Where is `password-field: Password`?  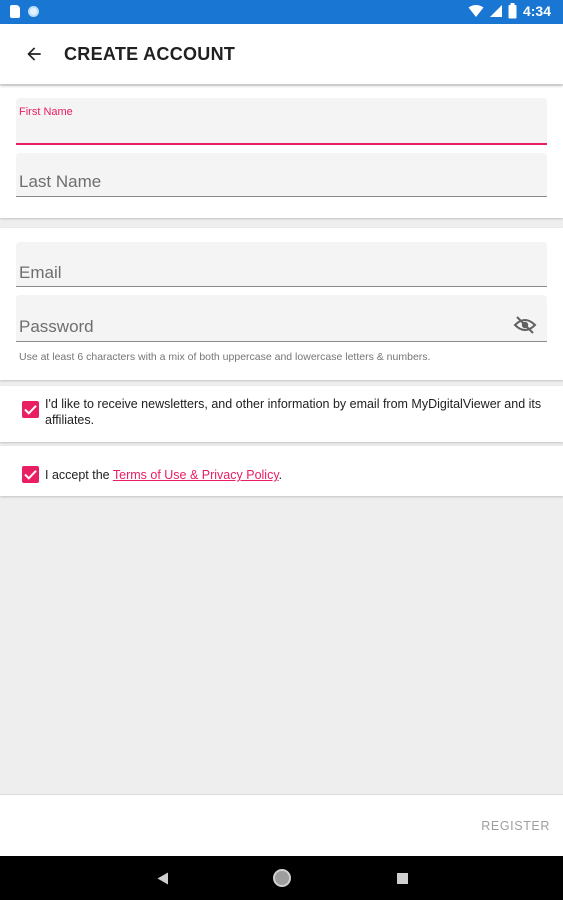 password-field: Password is located at coordinates (281, 318).